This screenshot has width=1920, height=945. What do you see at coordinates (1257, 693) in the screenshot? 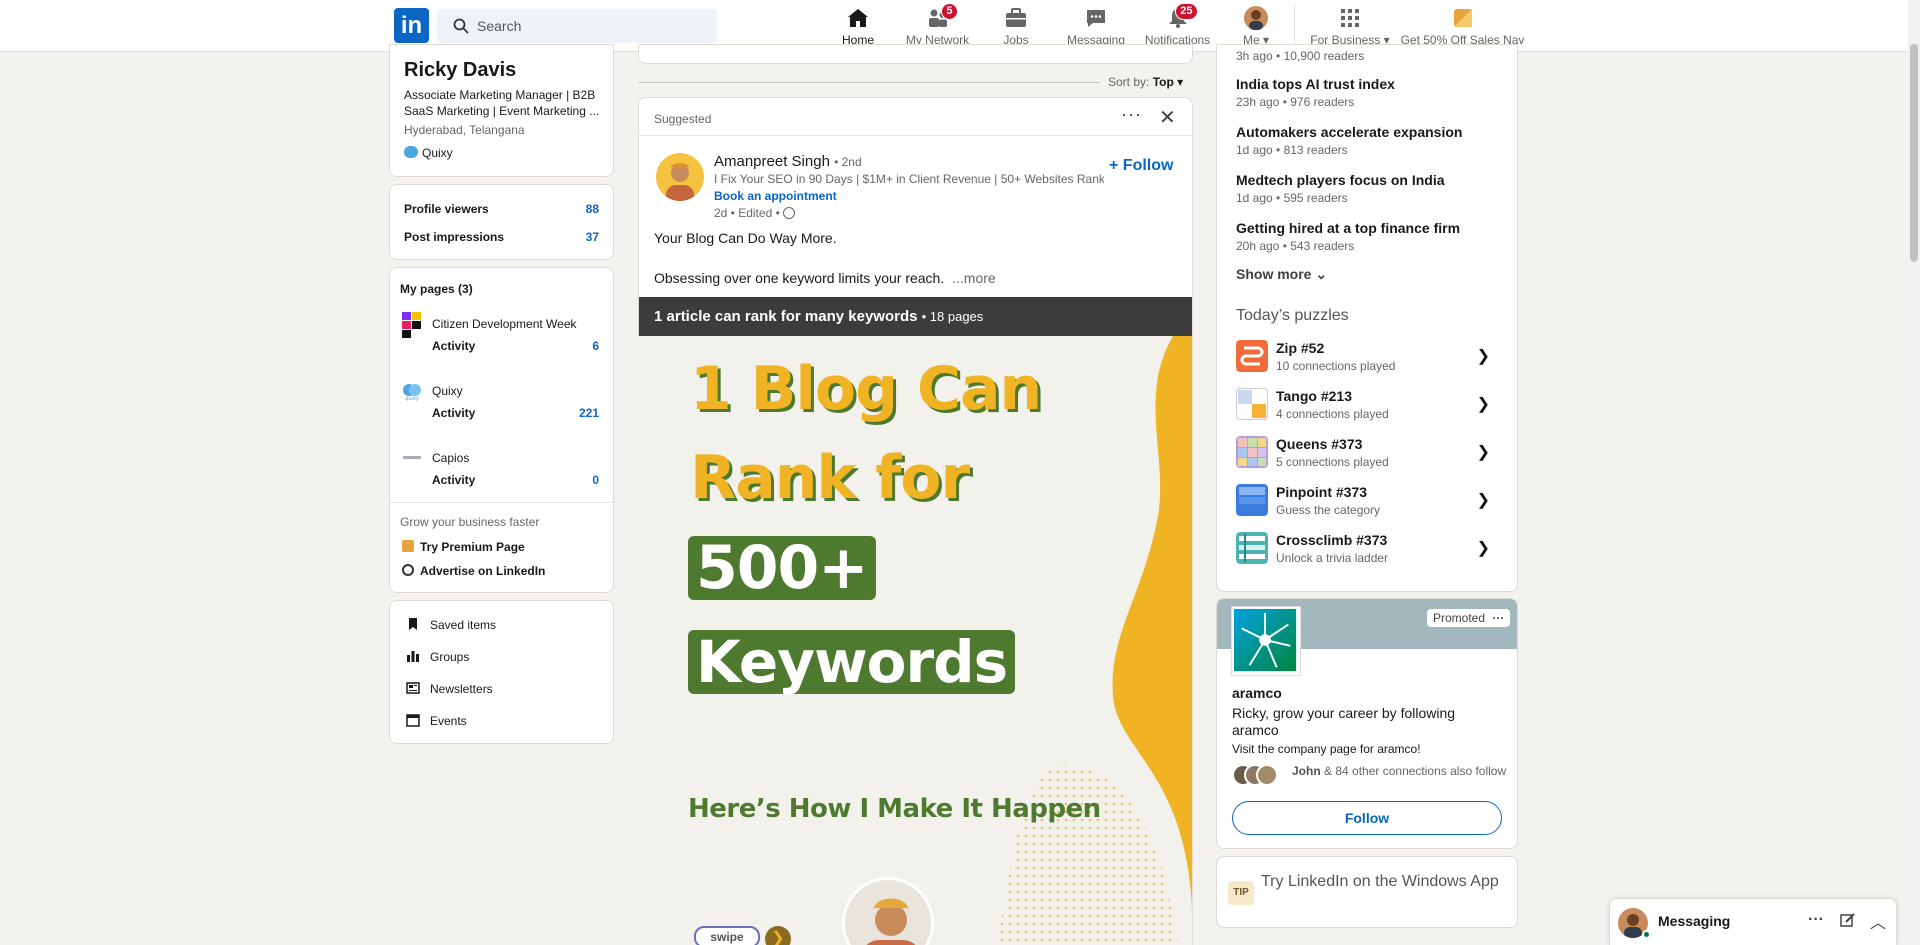
I see `ad-company-name: aramco` at bounding box center [1257, 693].